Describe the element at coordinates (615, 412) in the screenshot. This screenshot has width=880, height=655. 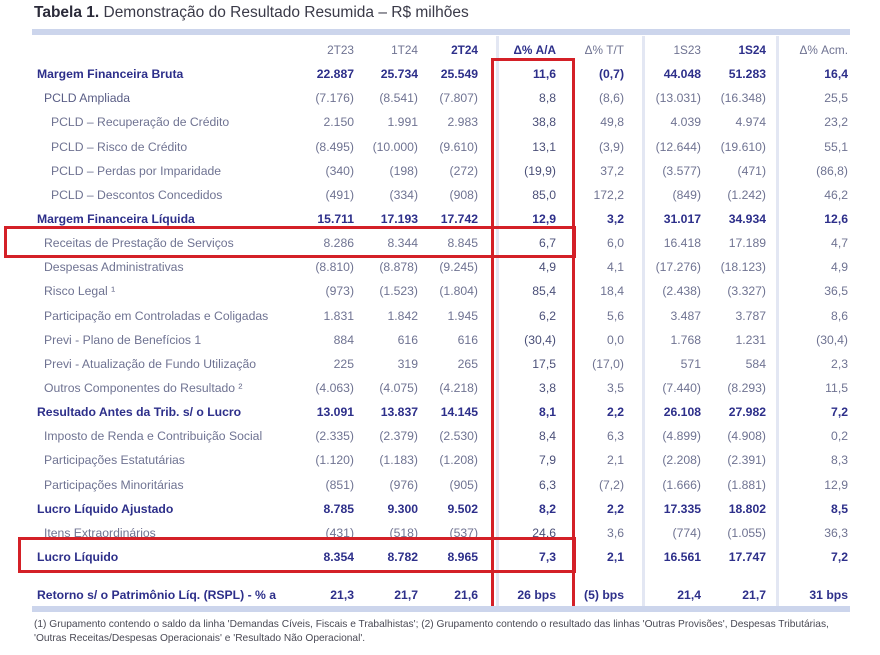
I see `cell-value: 2,2` at that location.